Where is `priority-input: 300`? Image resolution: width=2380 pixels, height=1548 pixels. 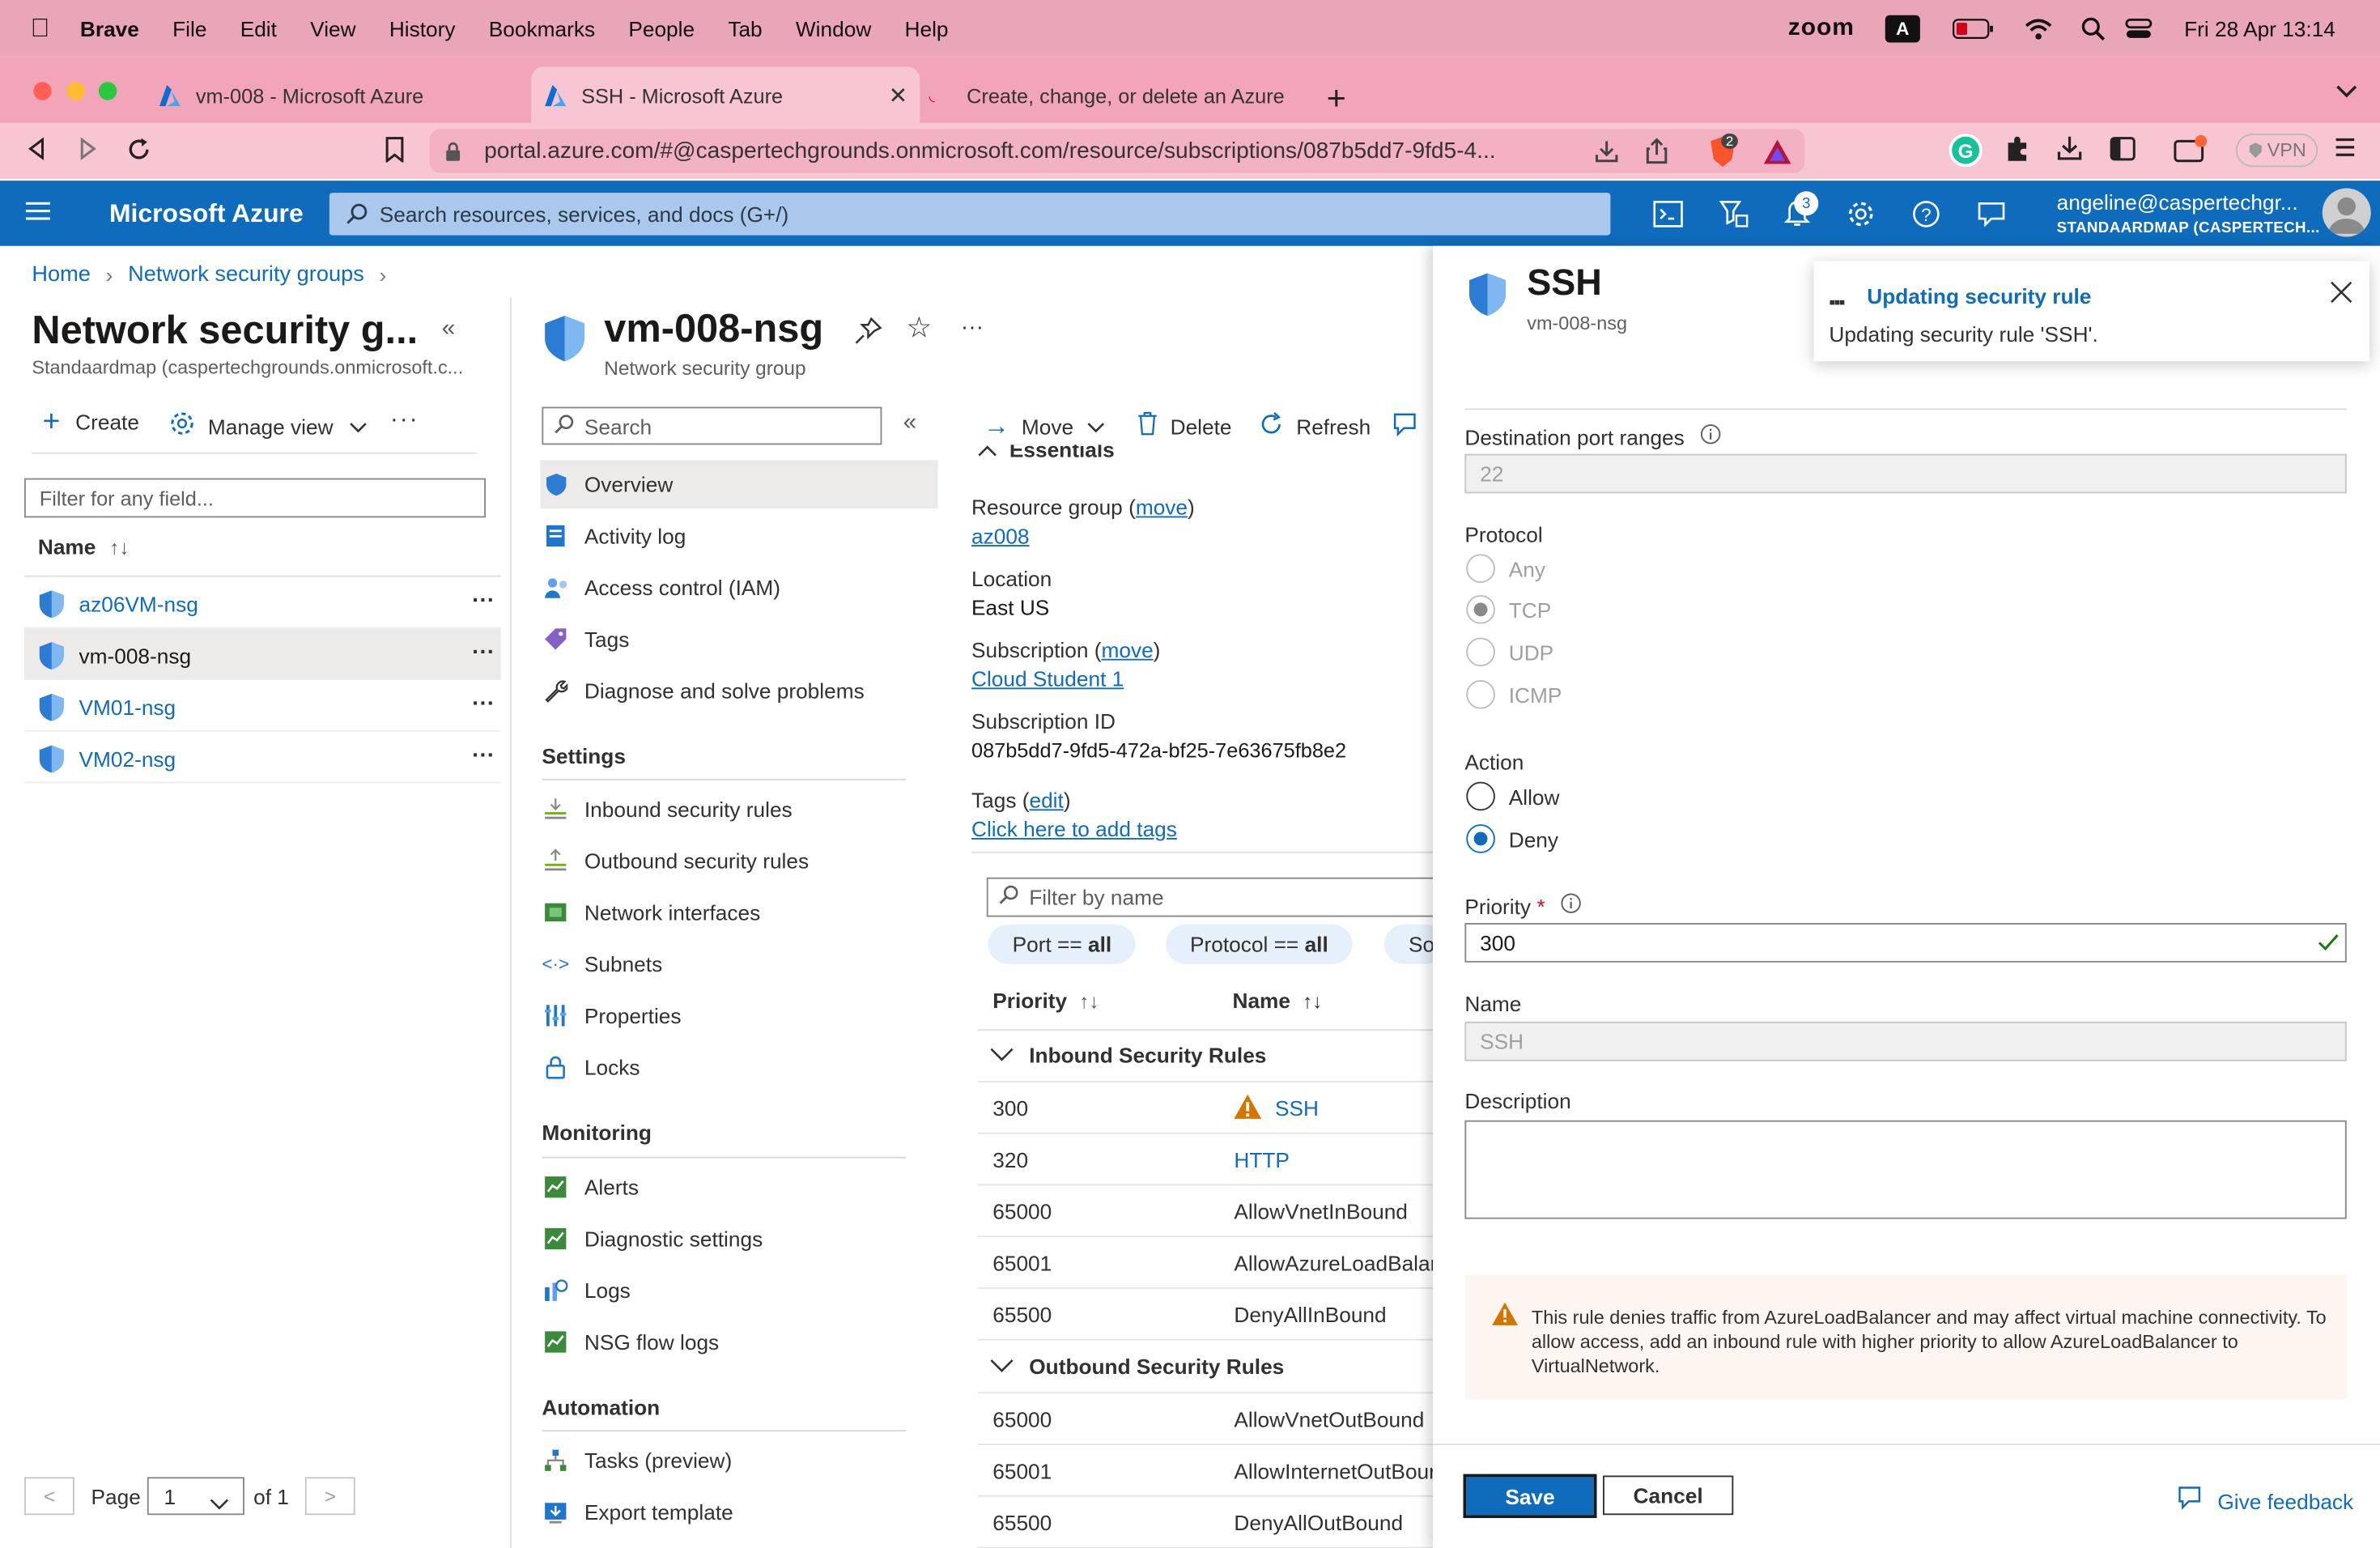 priority-input: 300 is located at coordinates (1906, 943).